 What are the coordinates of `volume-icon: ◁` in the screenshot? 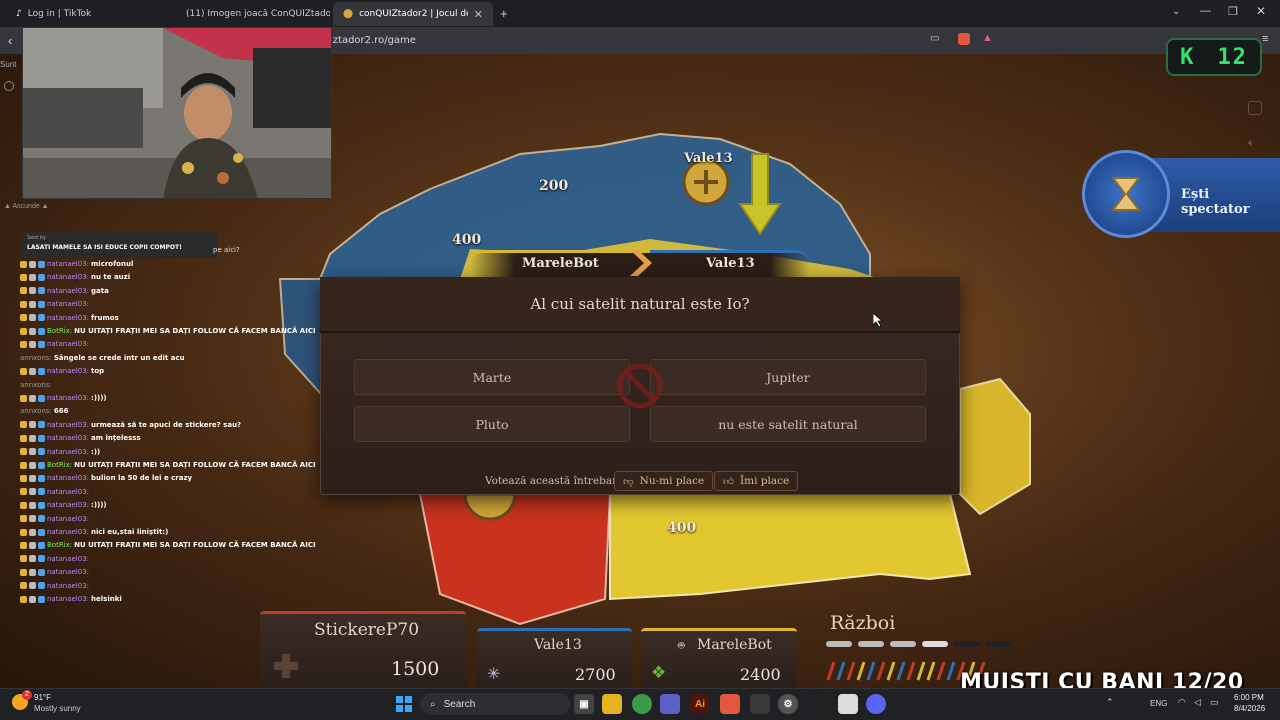 It's located at (1197, 702).